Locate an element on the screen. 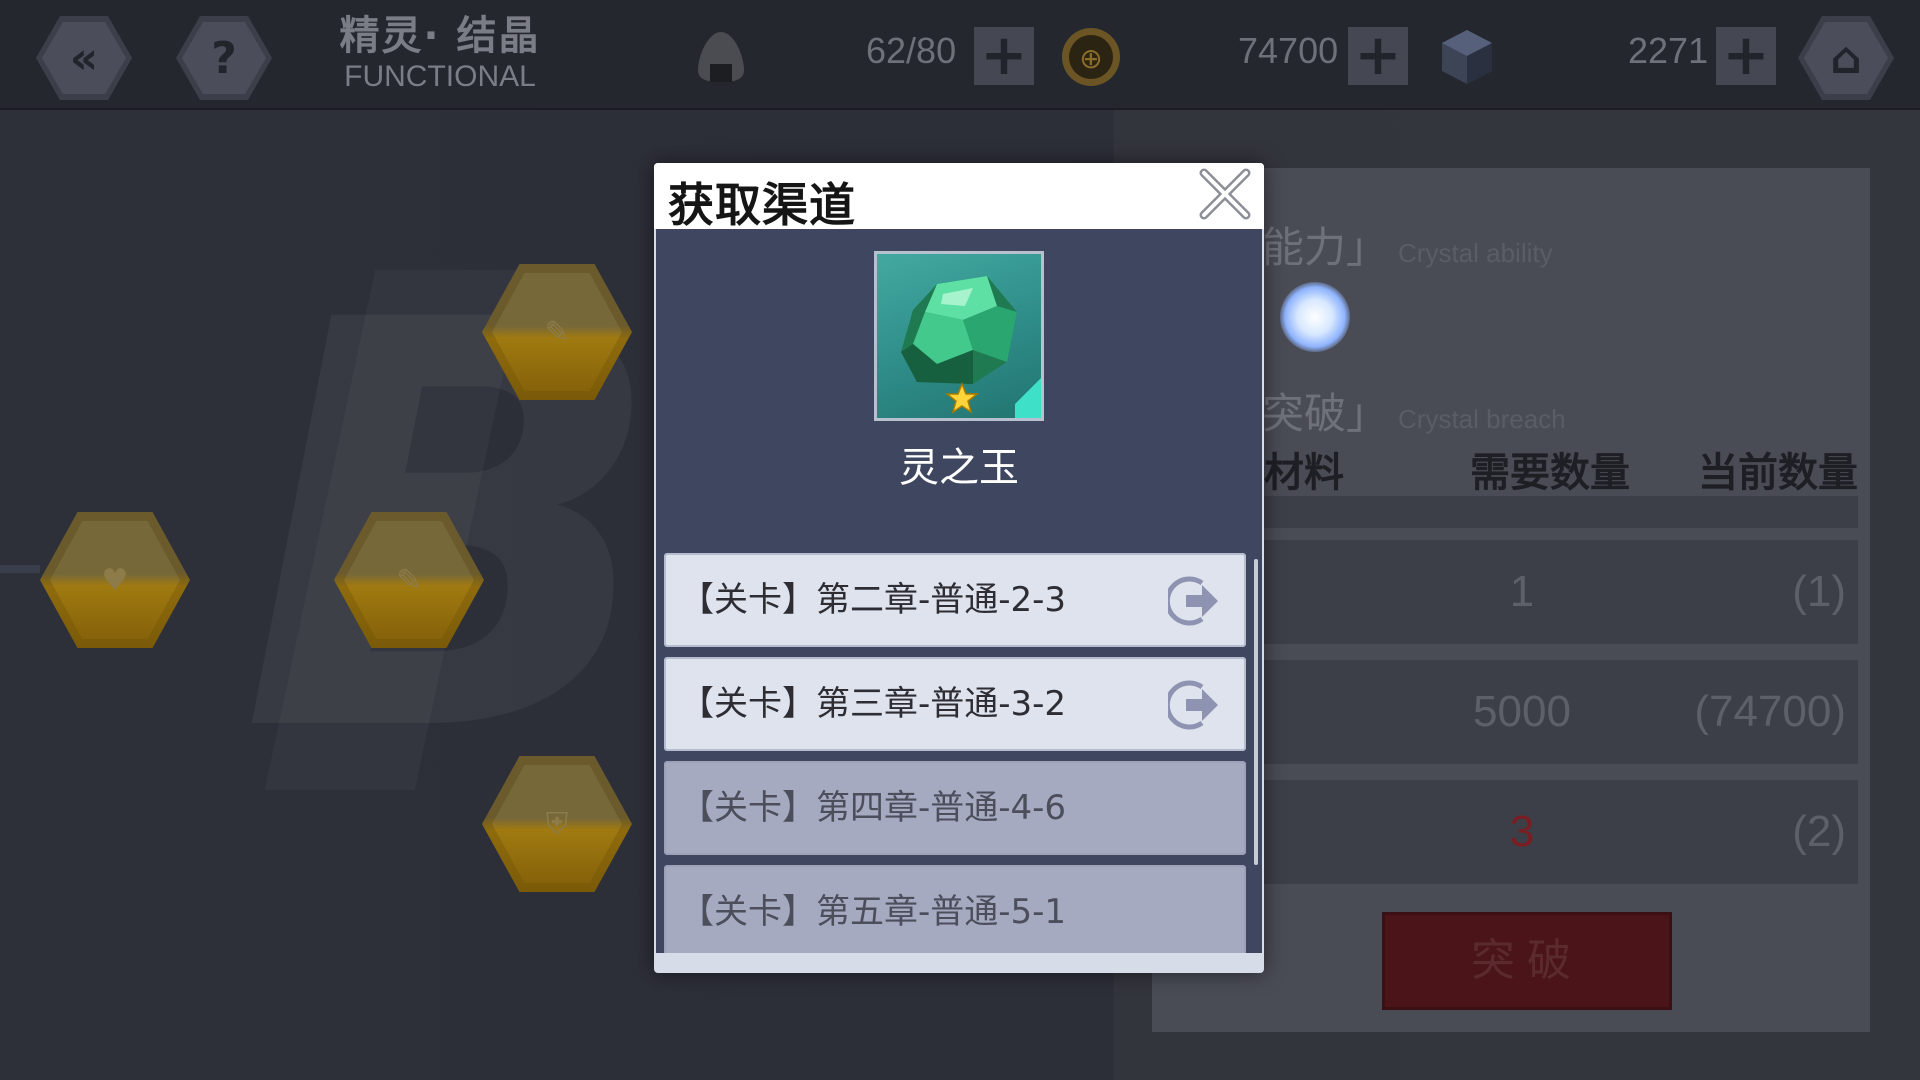 This screenshot has height=1080, width=1920. current-count: (2) is located at coordinates (1819, 831).